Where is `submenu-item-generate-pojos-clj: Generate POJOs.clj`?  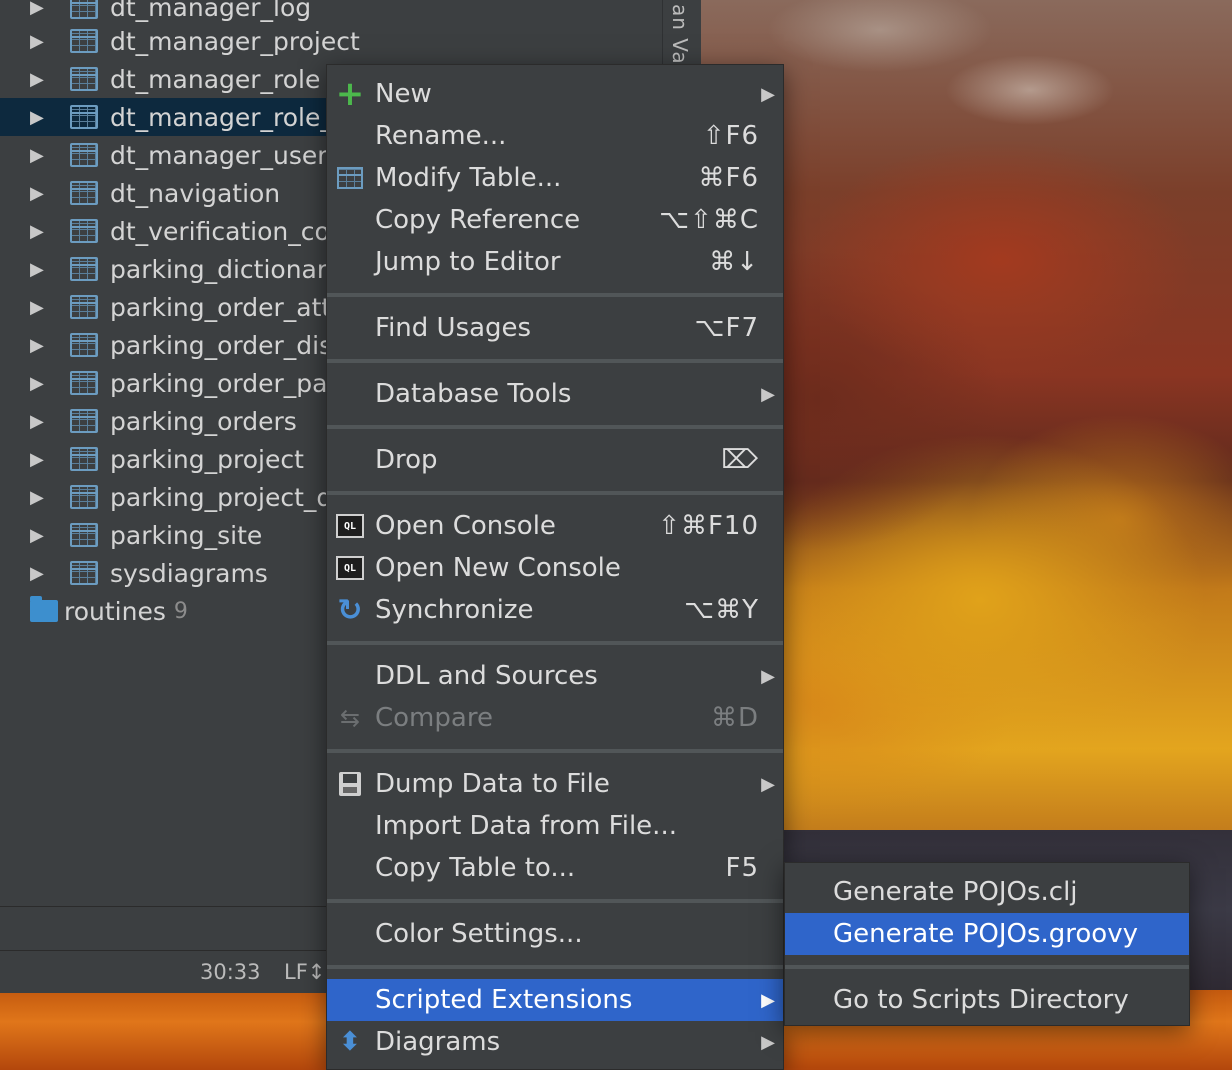 submenu-item-generate-pojos-clj: Generate POJOs.clj is located at coordinates (987, 892).